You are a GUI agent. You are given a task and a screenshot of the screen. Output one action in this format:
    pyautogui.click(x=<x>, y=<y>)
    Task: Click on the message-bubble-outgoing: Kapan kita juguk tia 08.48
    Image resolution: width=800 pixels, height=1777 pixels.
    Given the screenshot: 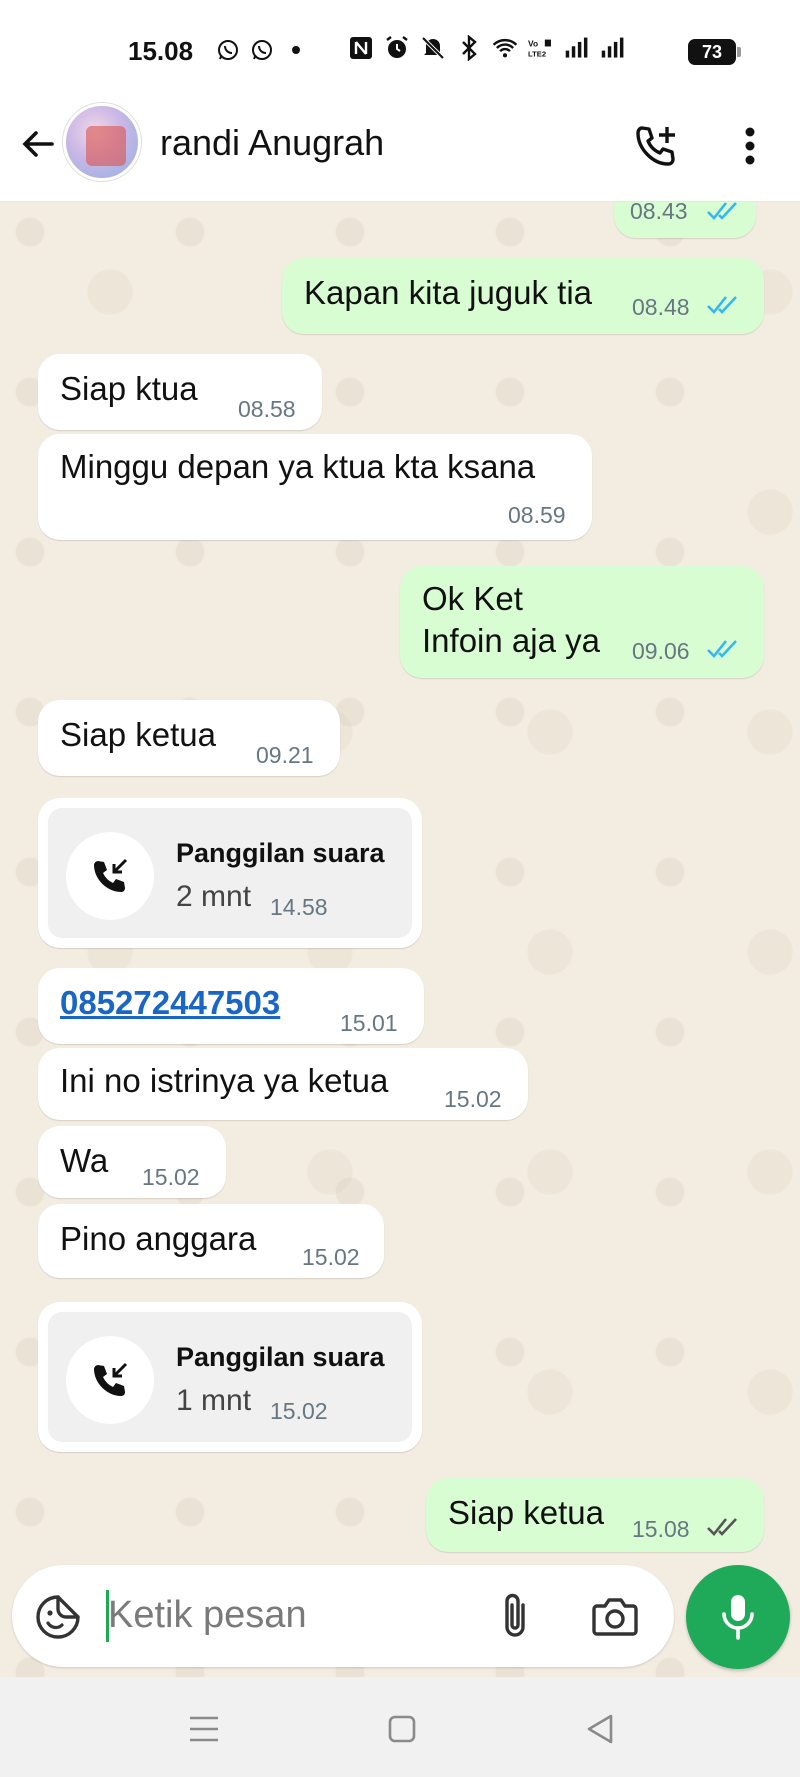 What is the action you would take?
    pyautogui.click(x=523, y=296)
    